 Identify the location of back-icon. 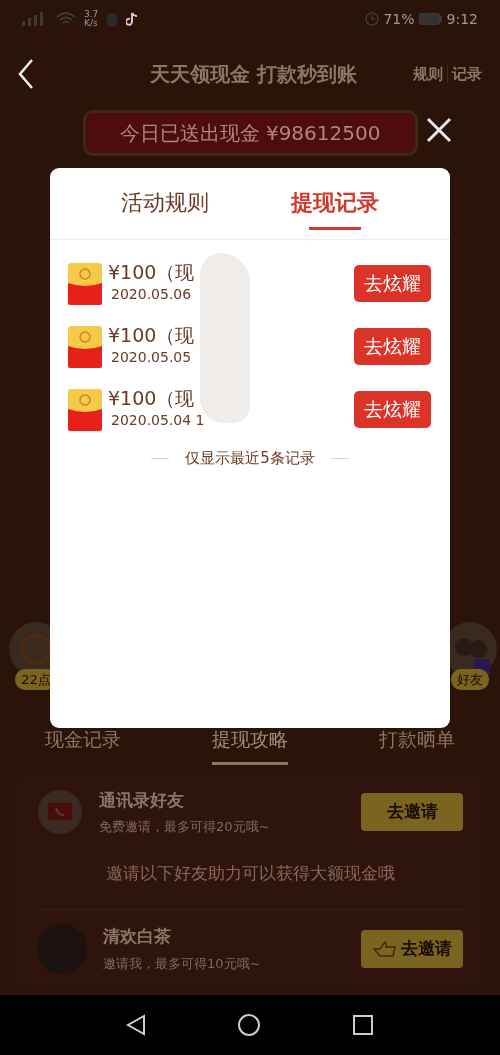
(135, 1025).